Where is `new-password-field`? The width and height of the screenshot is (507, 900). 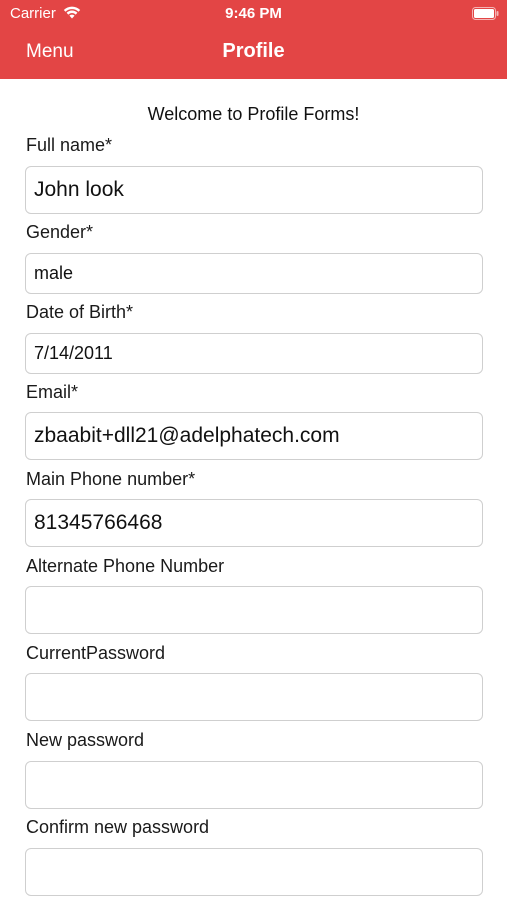
new-password-field is located at coordinates (254, 785).